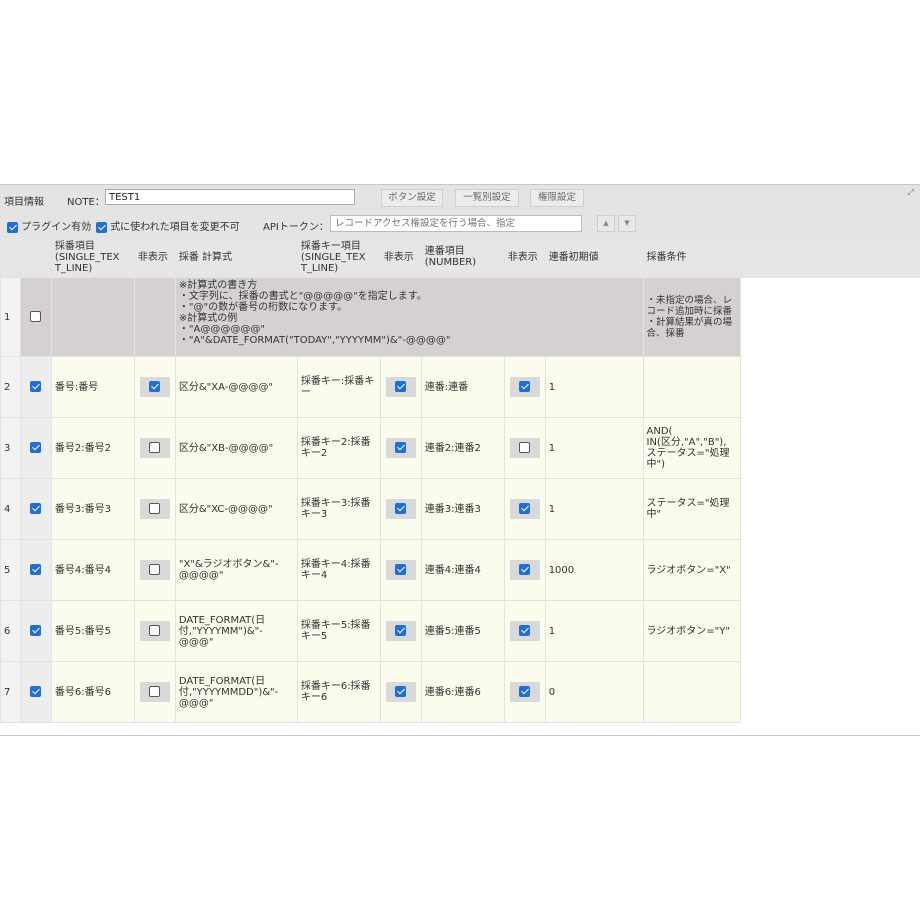 This screenshot has width=920, height=920. Describe the element at coordinates (487, 198) in the screenshot. I see `list-settings-button: 一覧別設定` at that location.